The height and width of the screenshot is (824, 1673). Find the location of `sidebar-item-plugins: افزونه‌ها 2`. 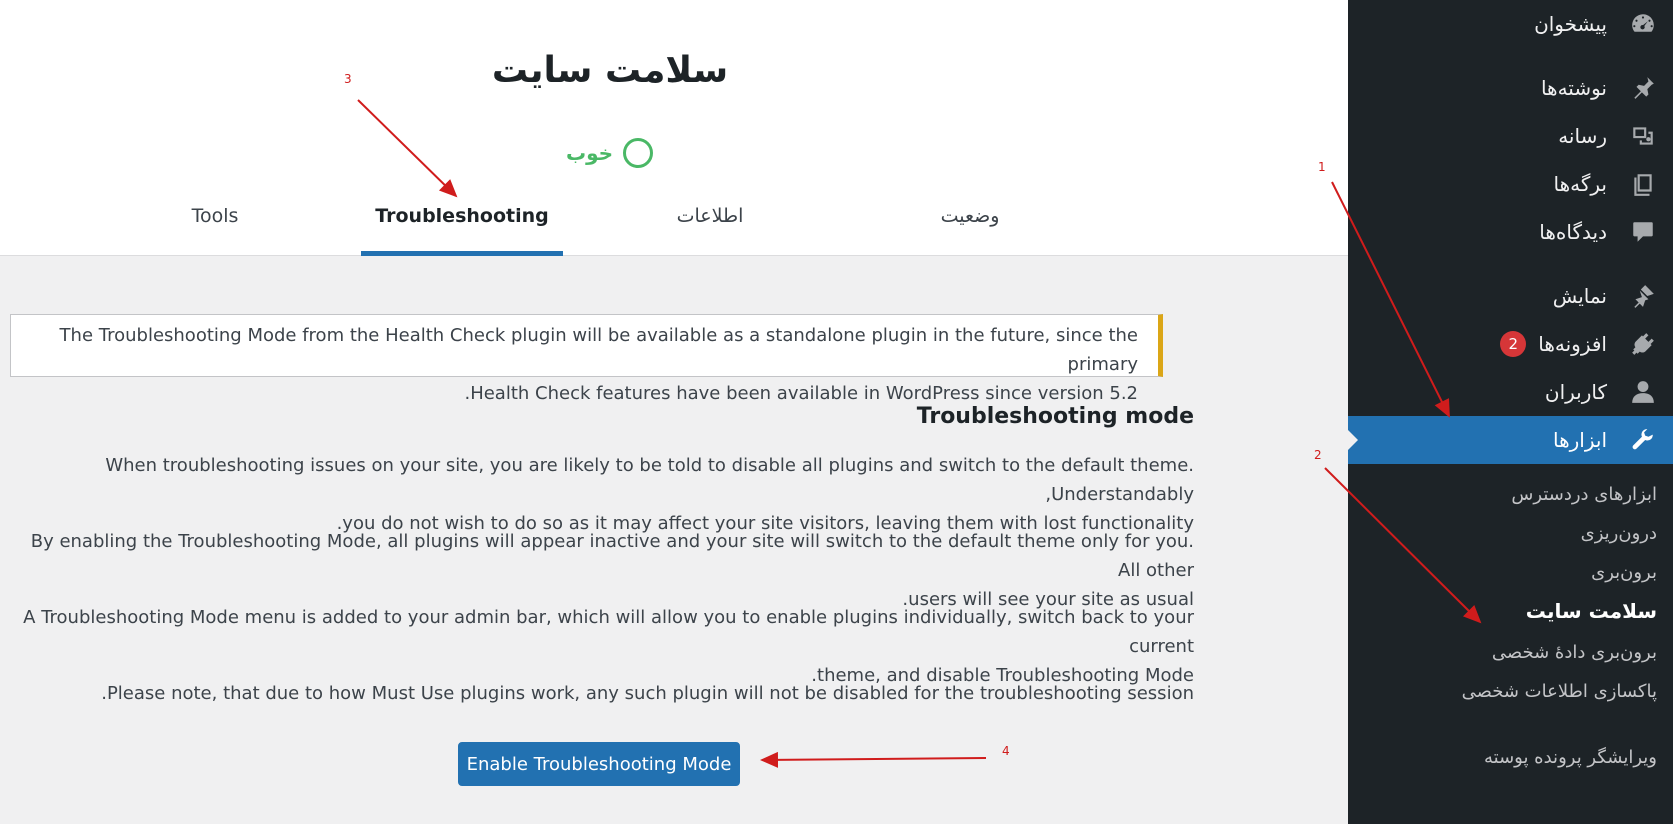

sidebar-item-plugins: افزونه‌ها 2 is located at coordinates (1510, 344).